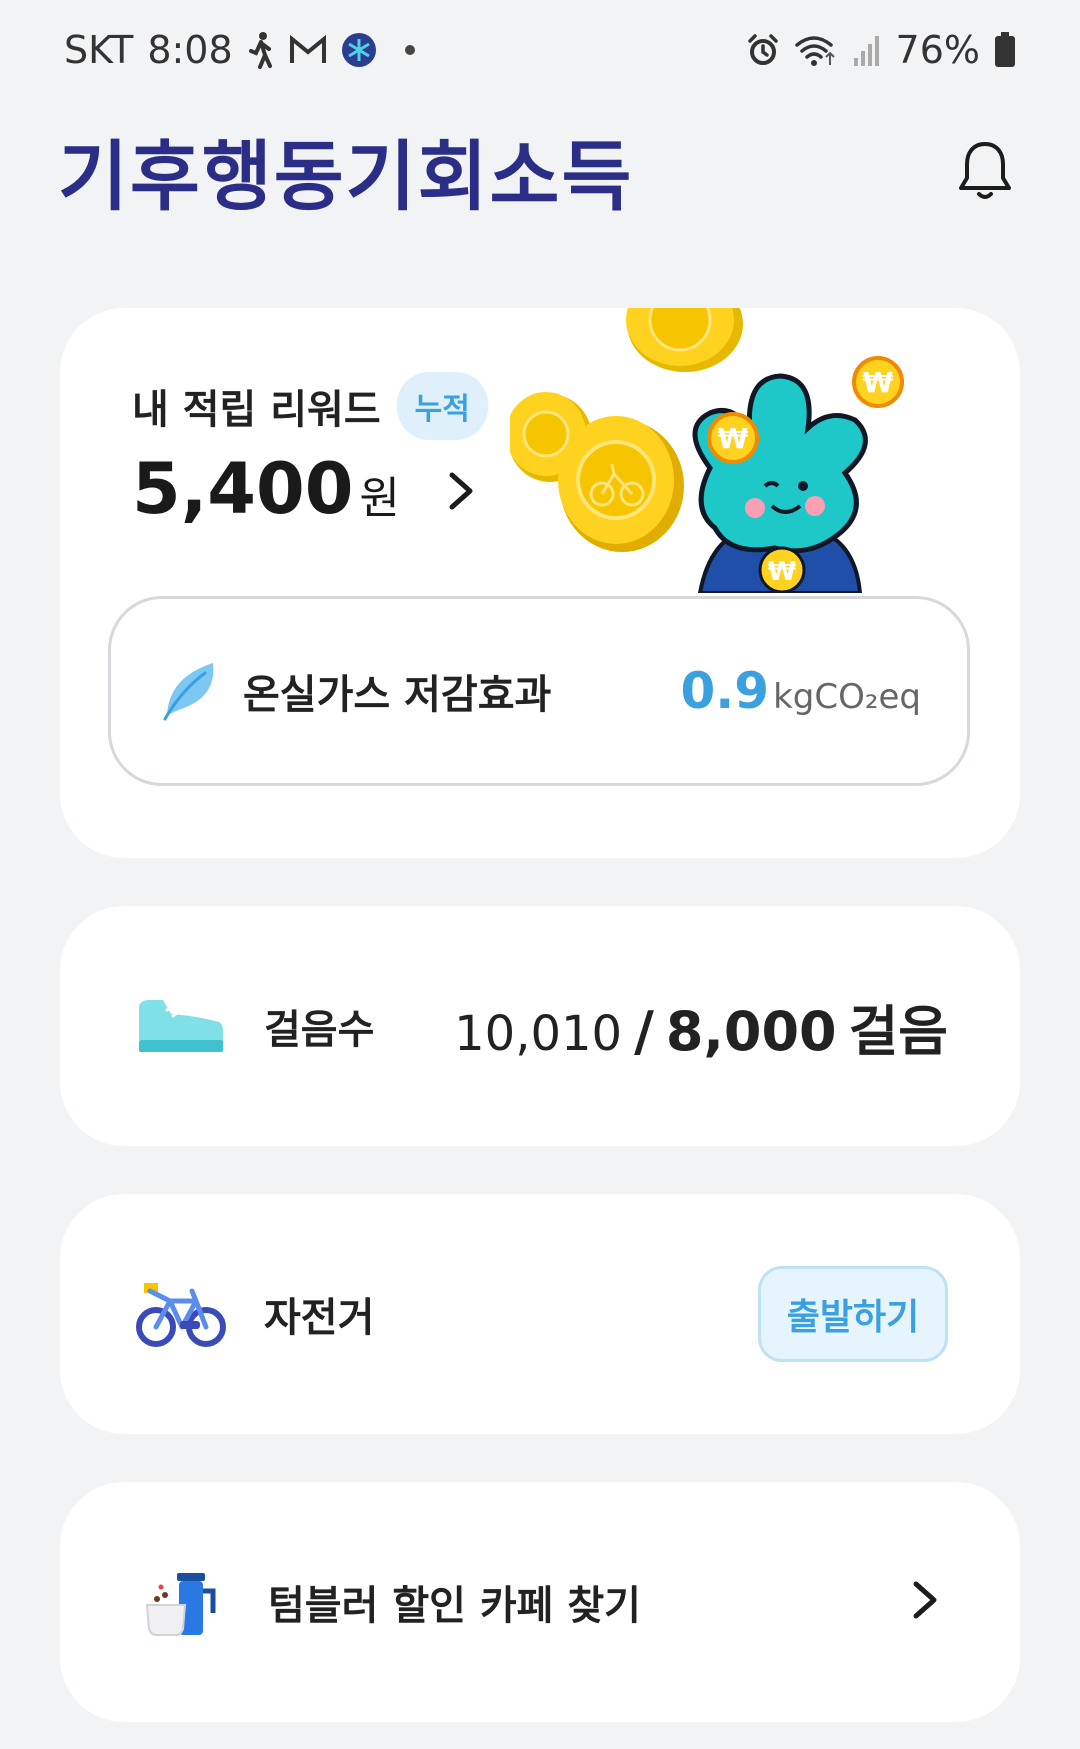 The width and height of the screenshot is (1080, 1749). Describe the element at coordinates (707, 450) in the screenshot. I see `mascot-coins-illustration: ₩ ₩ ₩` at that location.